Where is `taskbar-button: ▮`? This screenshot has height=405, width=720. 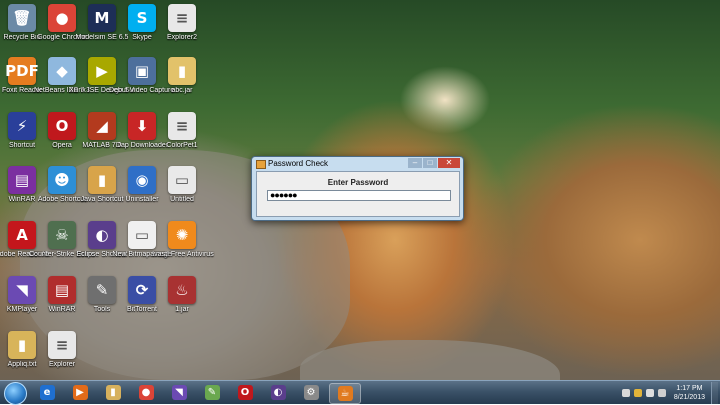 taskbar-button: ▮ is located at coordinates (113, 392).